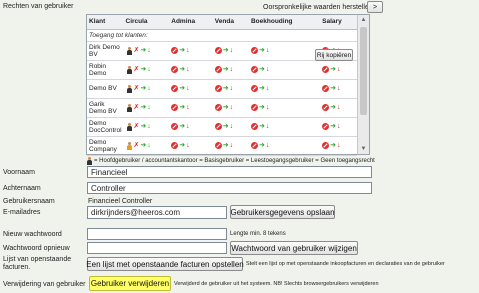  I want to click on new-password-input, so click(157, 234).